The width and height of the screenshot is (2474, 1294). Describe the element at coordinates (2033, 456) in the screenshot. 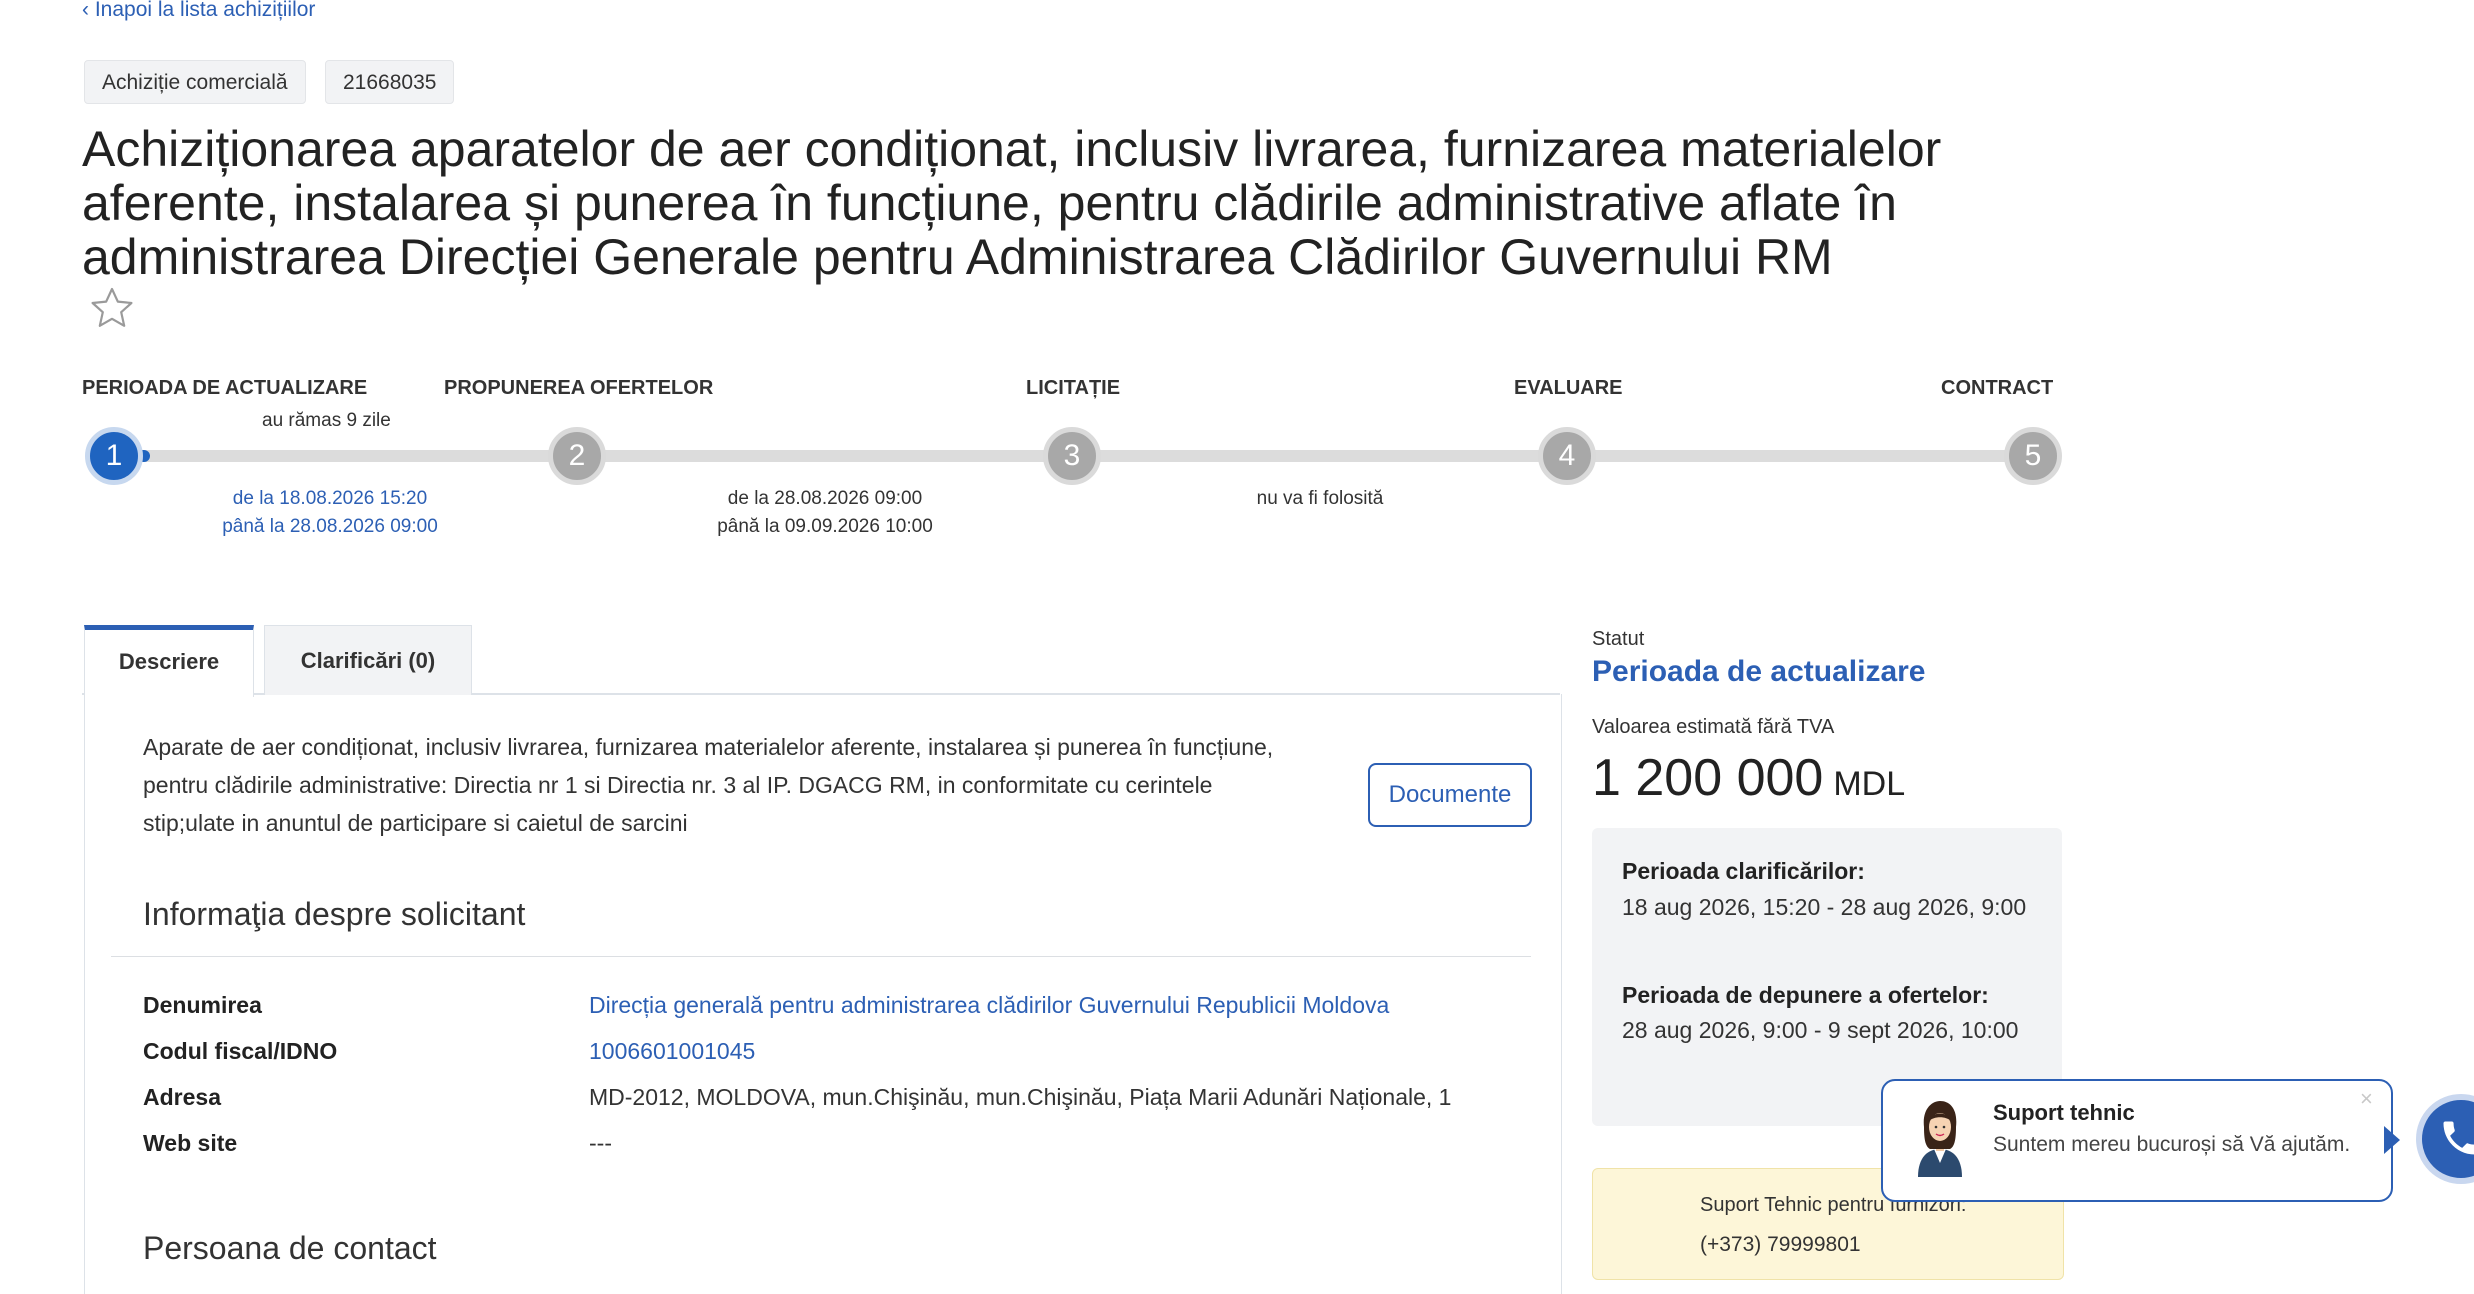

I see `step-5: 5` at that location.